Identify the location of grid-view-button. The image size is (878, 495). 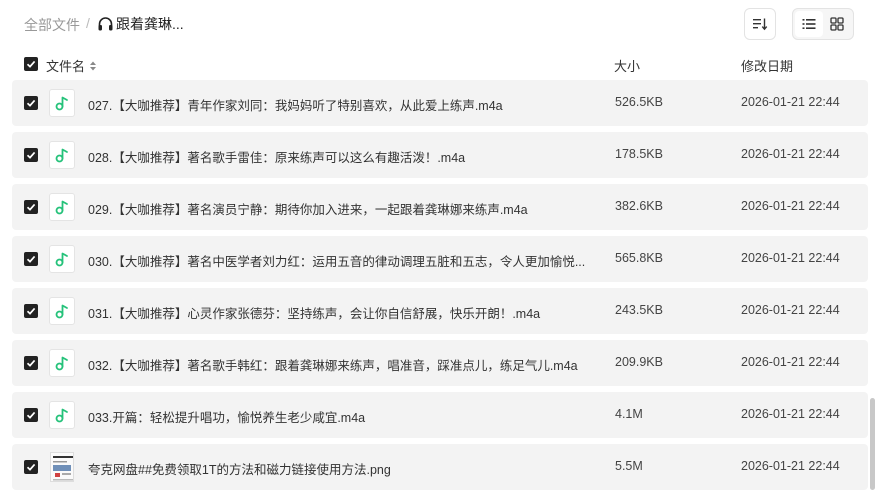
(837, 24).